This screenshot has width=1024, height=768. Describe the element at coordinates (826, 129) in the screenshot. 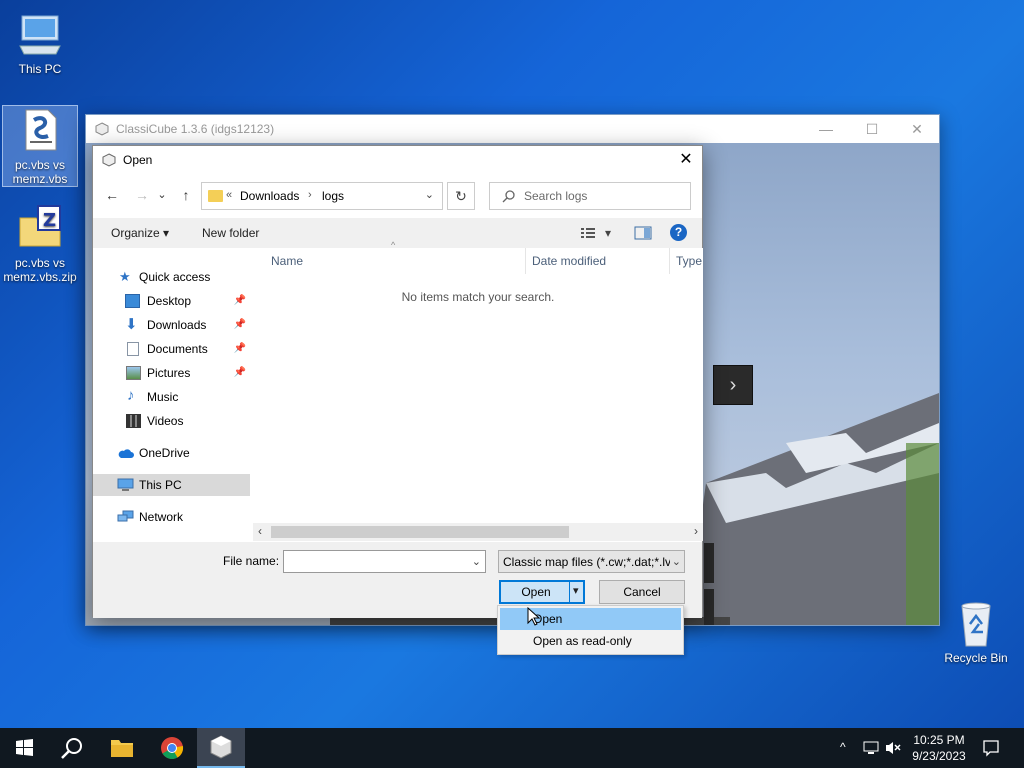

I see `minimize-button: —` at that location.